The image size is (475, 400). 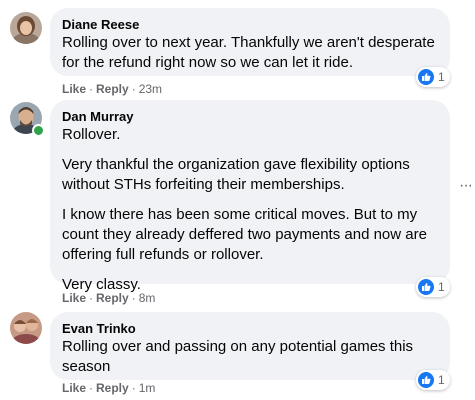 What do you see at coordinates (147, 298) in the screenshot?
I see `timestamp: 8m` at bounding box center [147, 298].